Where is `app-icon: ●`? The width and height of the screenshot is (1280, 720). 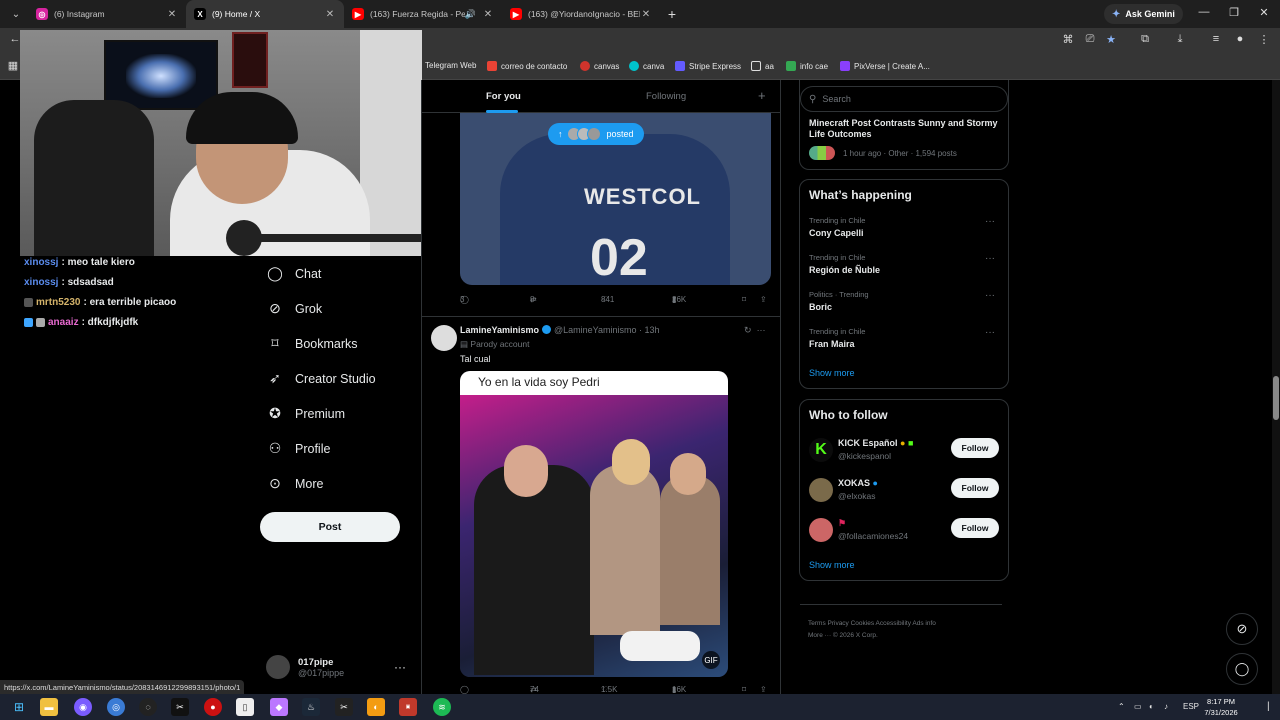
app-icon: ● is located at coordinates (213, 707).